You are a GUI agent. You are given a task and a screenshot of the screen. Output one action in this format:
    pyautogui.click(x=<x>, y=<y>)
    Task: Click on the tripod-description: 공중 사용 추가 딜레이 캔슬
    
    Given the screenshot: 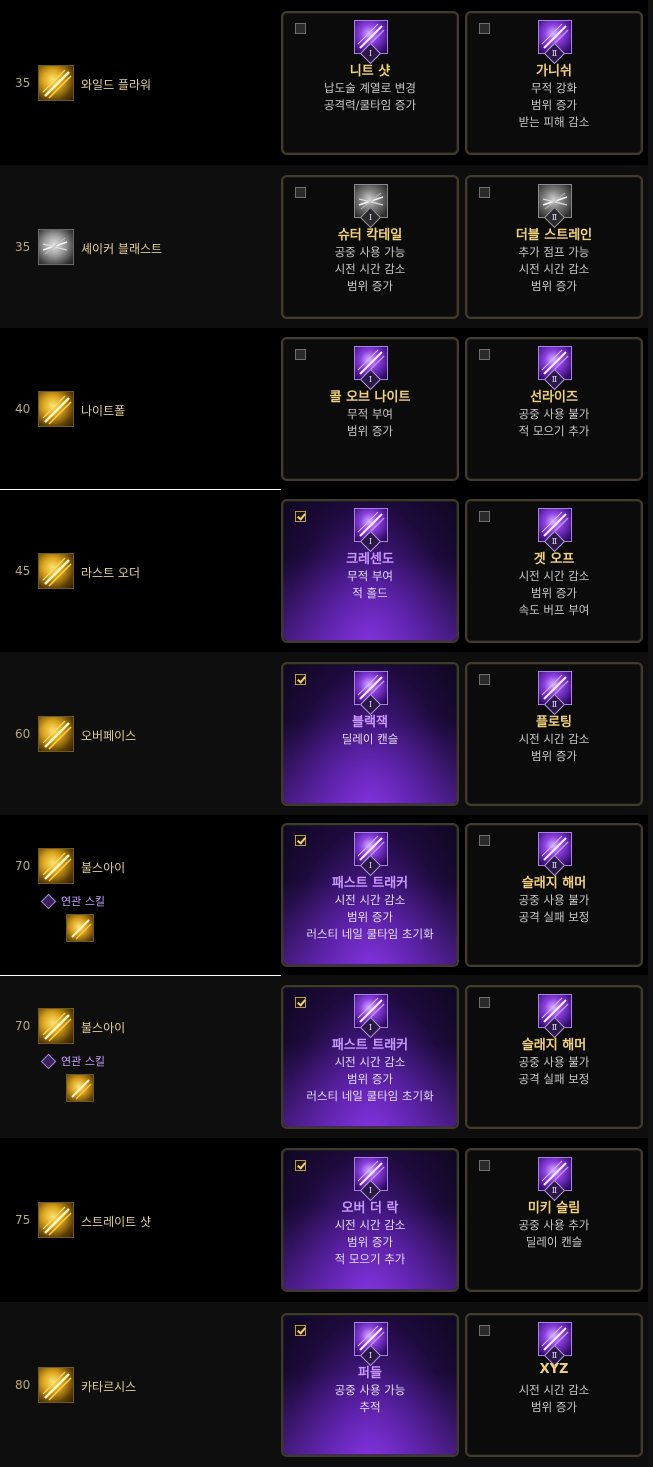 What is the action you would take?
    pyautogui.click(x=554, y=1234)
    